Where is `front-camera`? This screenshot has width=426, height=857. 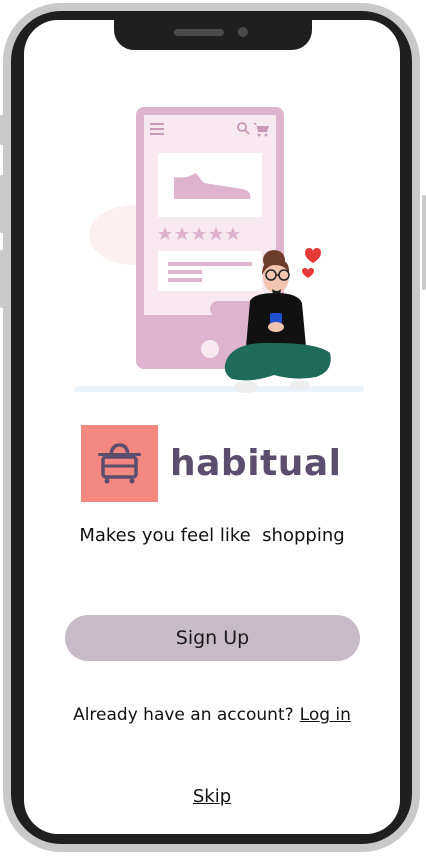
front-camera is located at coordinates (243, 32).